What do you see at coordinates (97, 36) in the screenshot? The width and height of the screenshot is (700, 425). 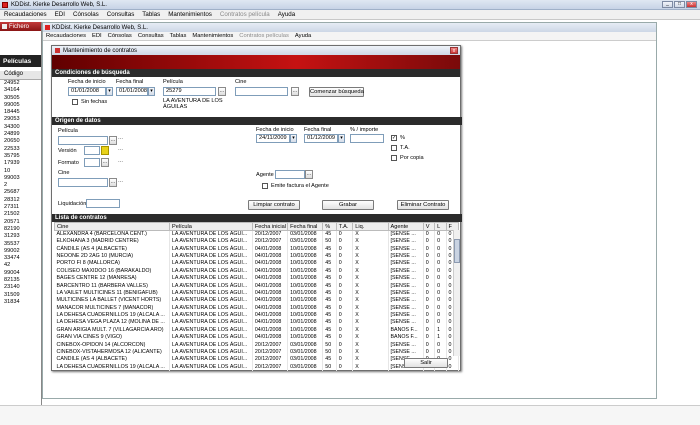 I see `inner-menu-edi: EDI` at bounding box center [97, 36].